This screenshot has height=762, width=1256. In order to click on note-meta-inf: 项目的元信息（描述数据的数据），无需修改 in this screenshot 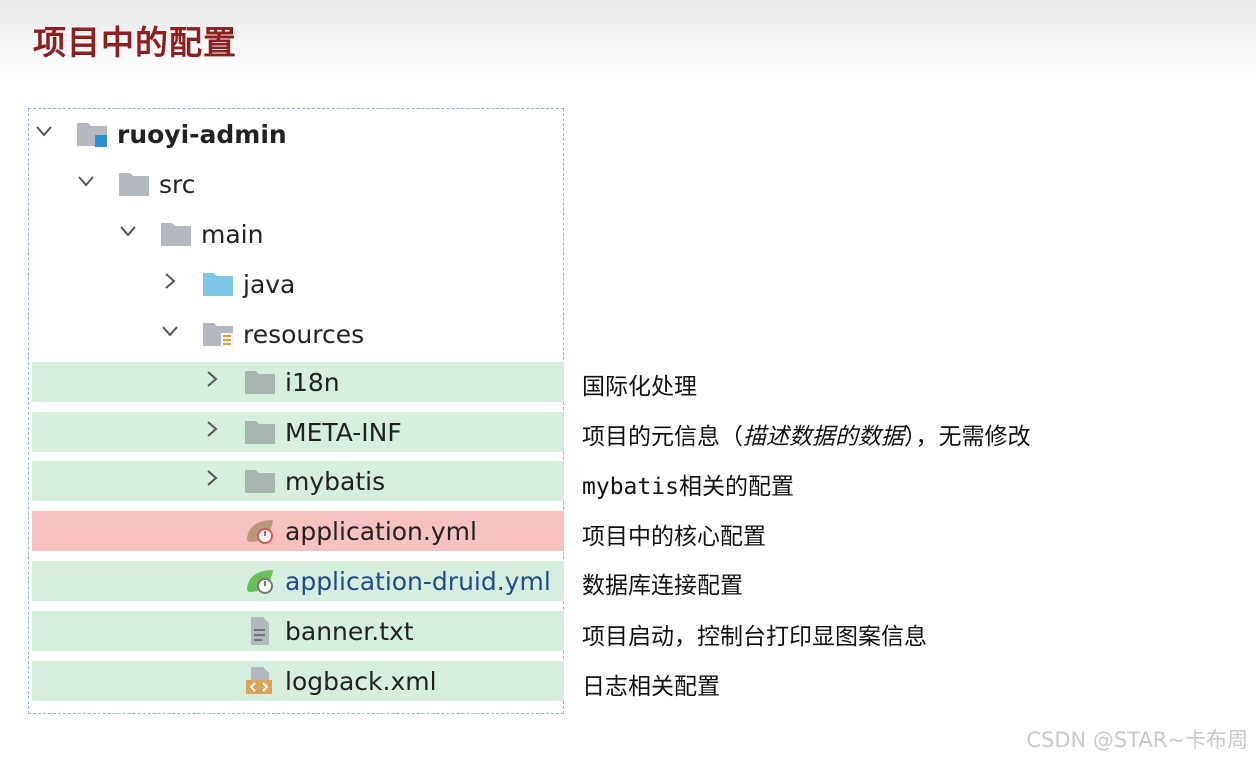, I will do `click(806, 434)`.